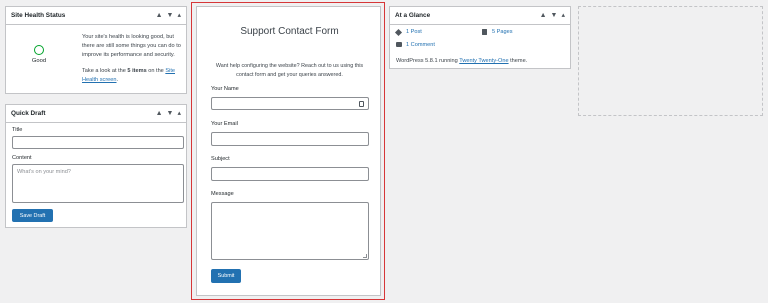  Describe the element at coordinates (290, 174) in the screenshot. I see `subject-input` at that location.